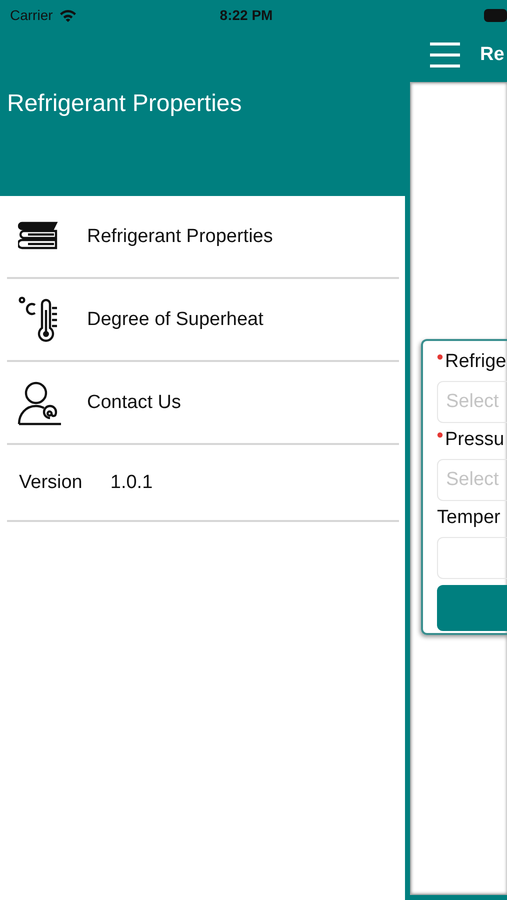 The image size is (507, 900). Describe the element at coordinates (40, 403) in the screenshot. I see `contact-icon` at that location.